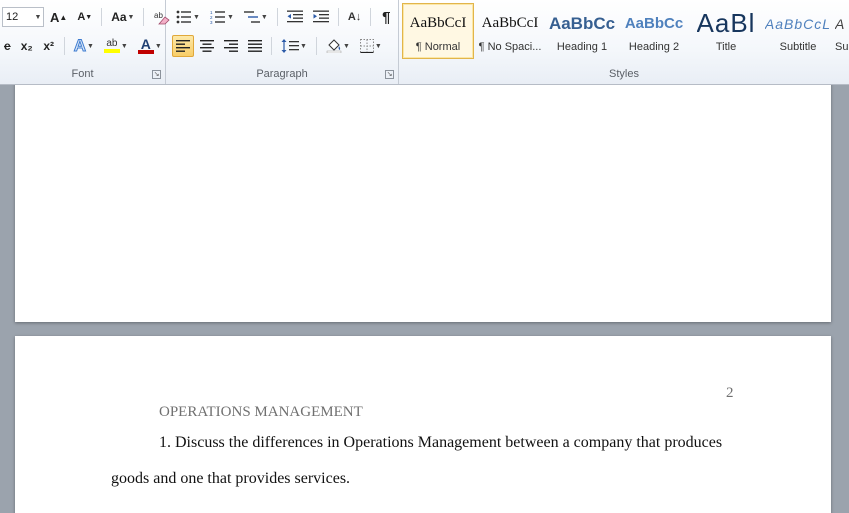 This screenshot has width=849, height=513. I want to click on align-center-button, so click(207, 46).